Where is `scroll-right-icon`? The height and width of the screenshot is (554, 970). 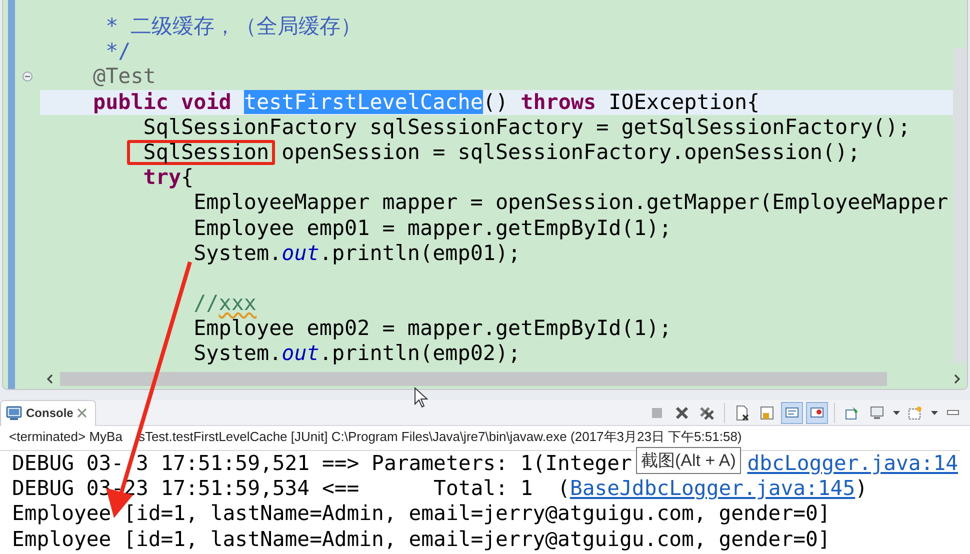
scroll-right-icon is located at coordinates (957, 379).